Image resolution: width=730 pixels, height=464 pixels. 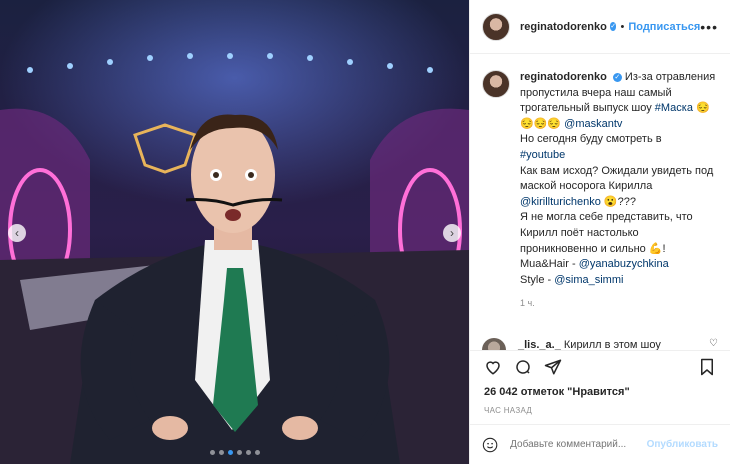 I want to click on comment-like-icon: ♡, so click(x=713, y=344).